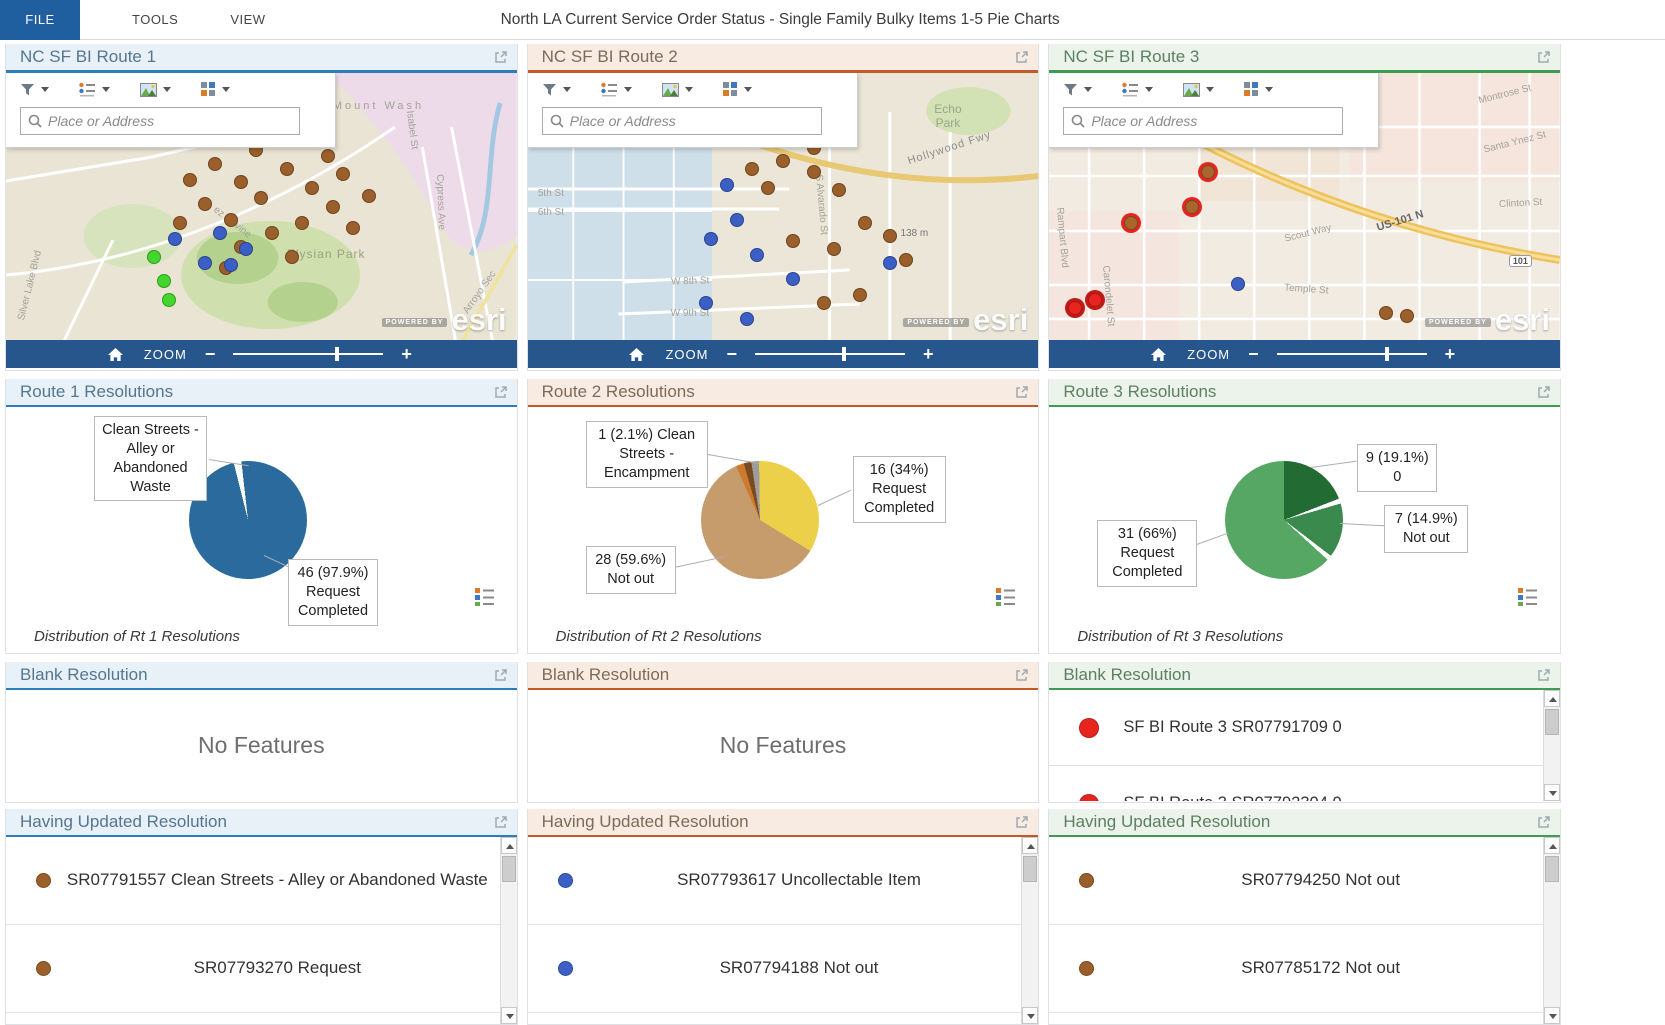  What do you see at coordinates (1296, 728) in the screenshot?
I see `list-item: SF BI Route 3 SR07791709 0` at bounding box center [1296, 728].